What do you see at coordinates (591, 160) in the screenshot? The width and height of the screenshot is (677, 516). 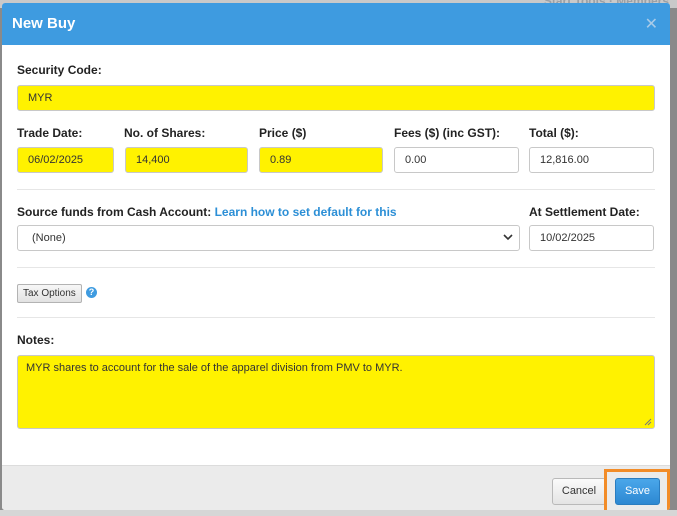 I see `total-input: 12,816.00` at bounding box center [591, 160].